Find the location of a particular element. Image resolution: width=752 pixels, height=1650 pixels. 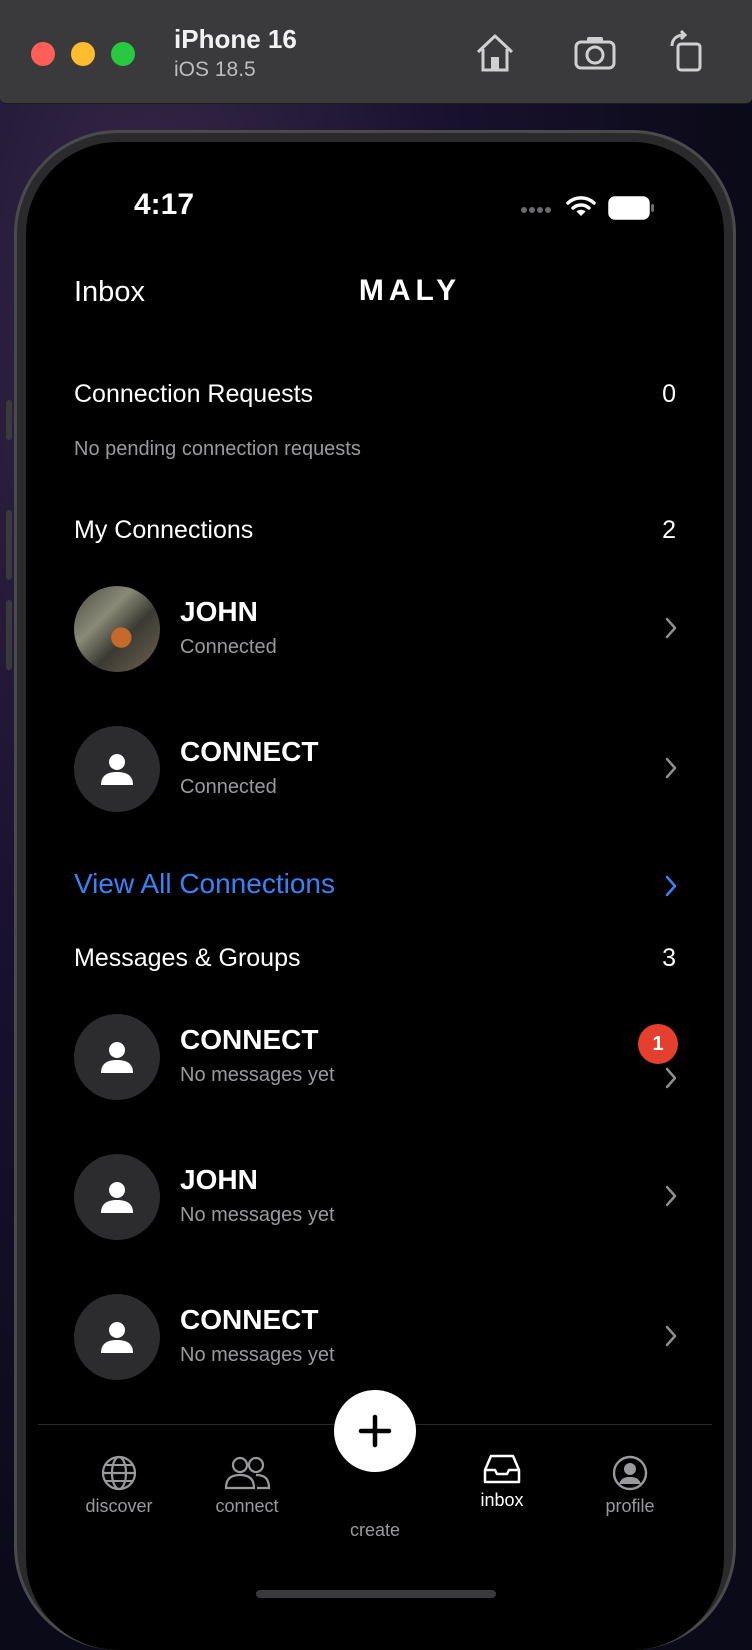

globe-icon is located at coordinates (119, 1473).